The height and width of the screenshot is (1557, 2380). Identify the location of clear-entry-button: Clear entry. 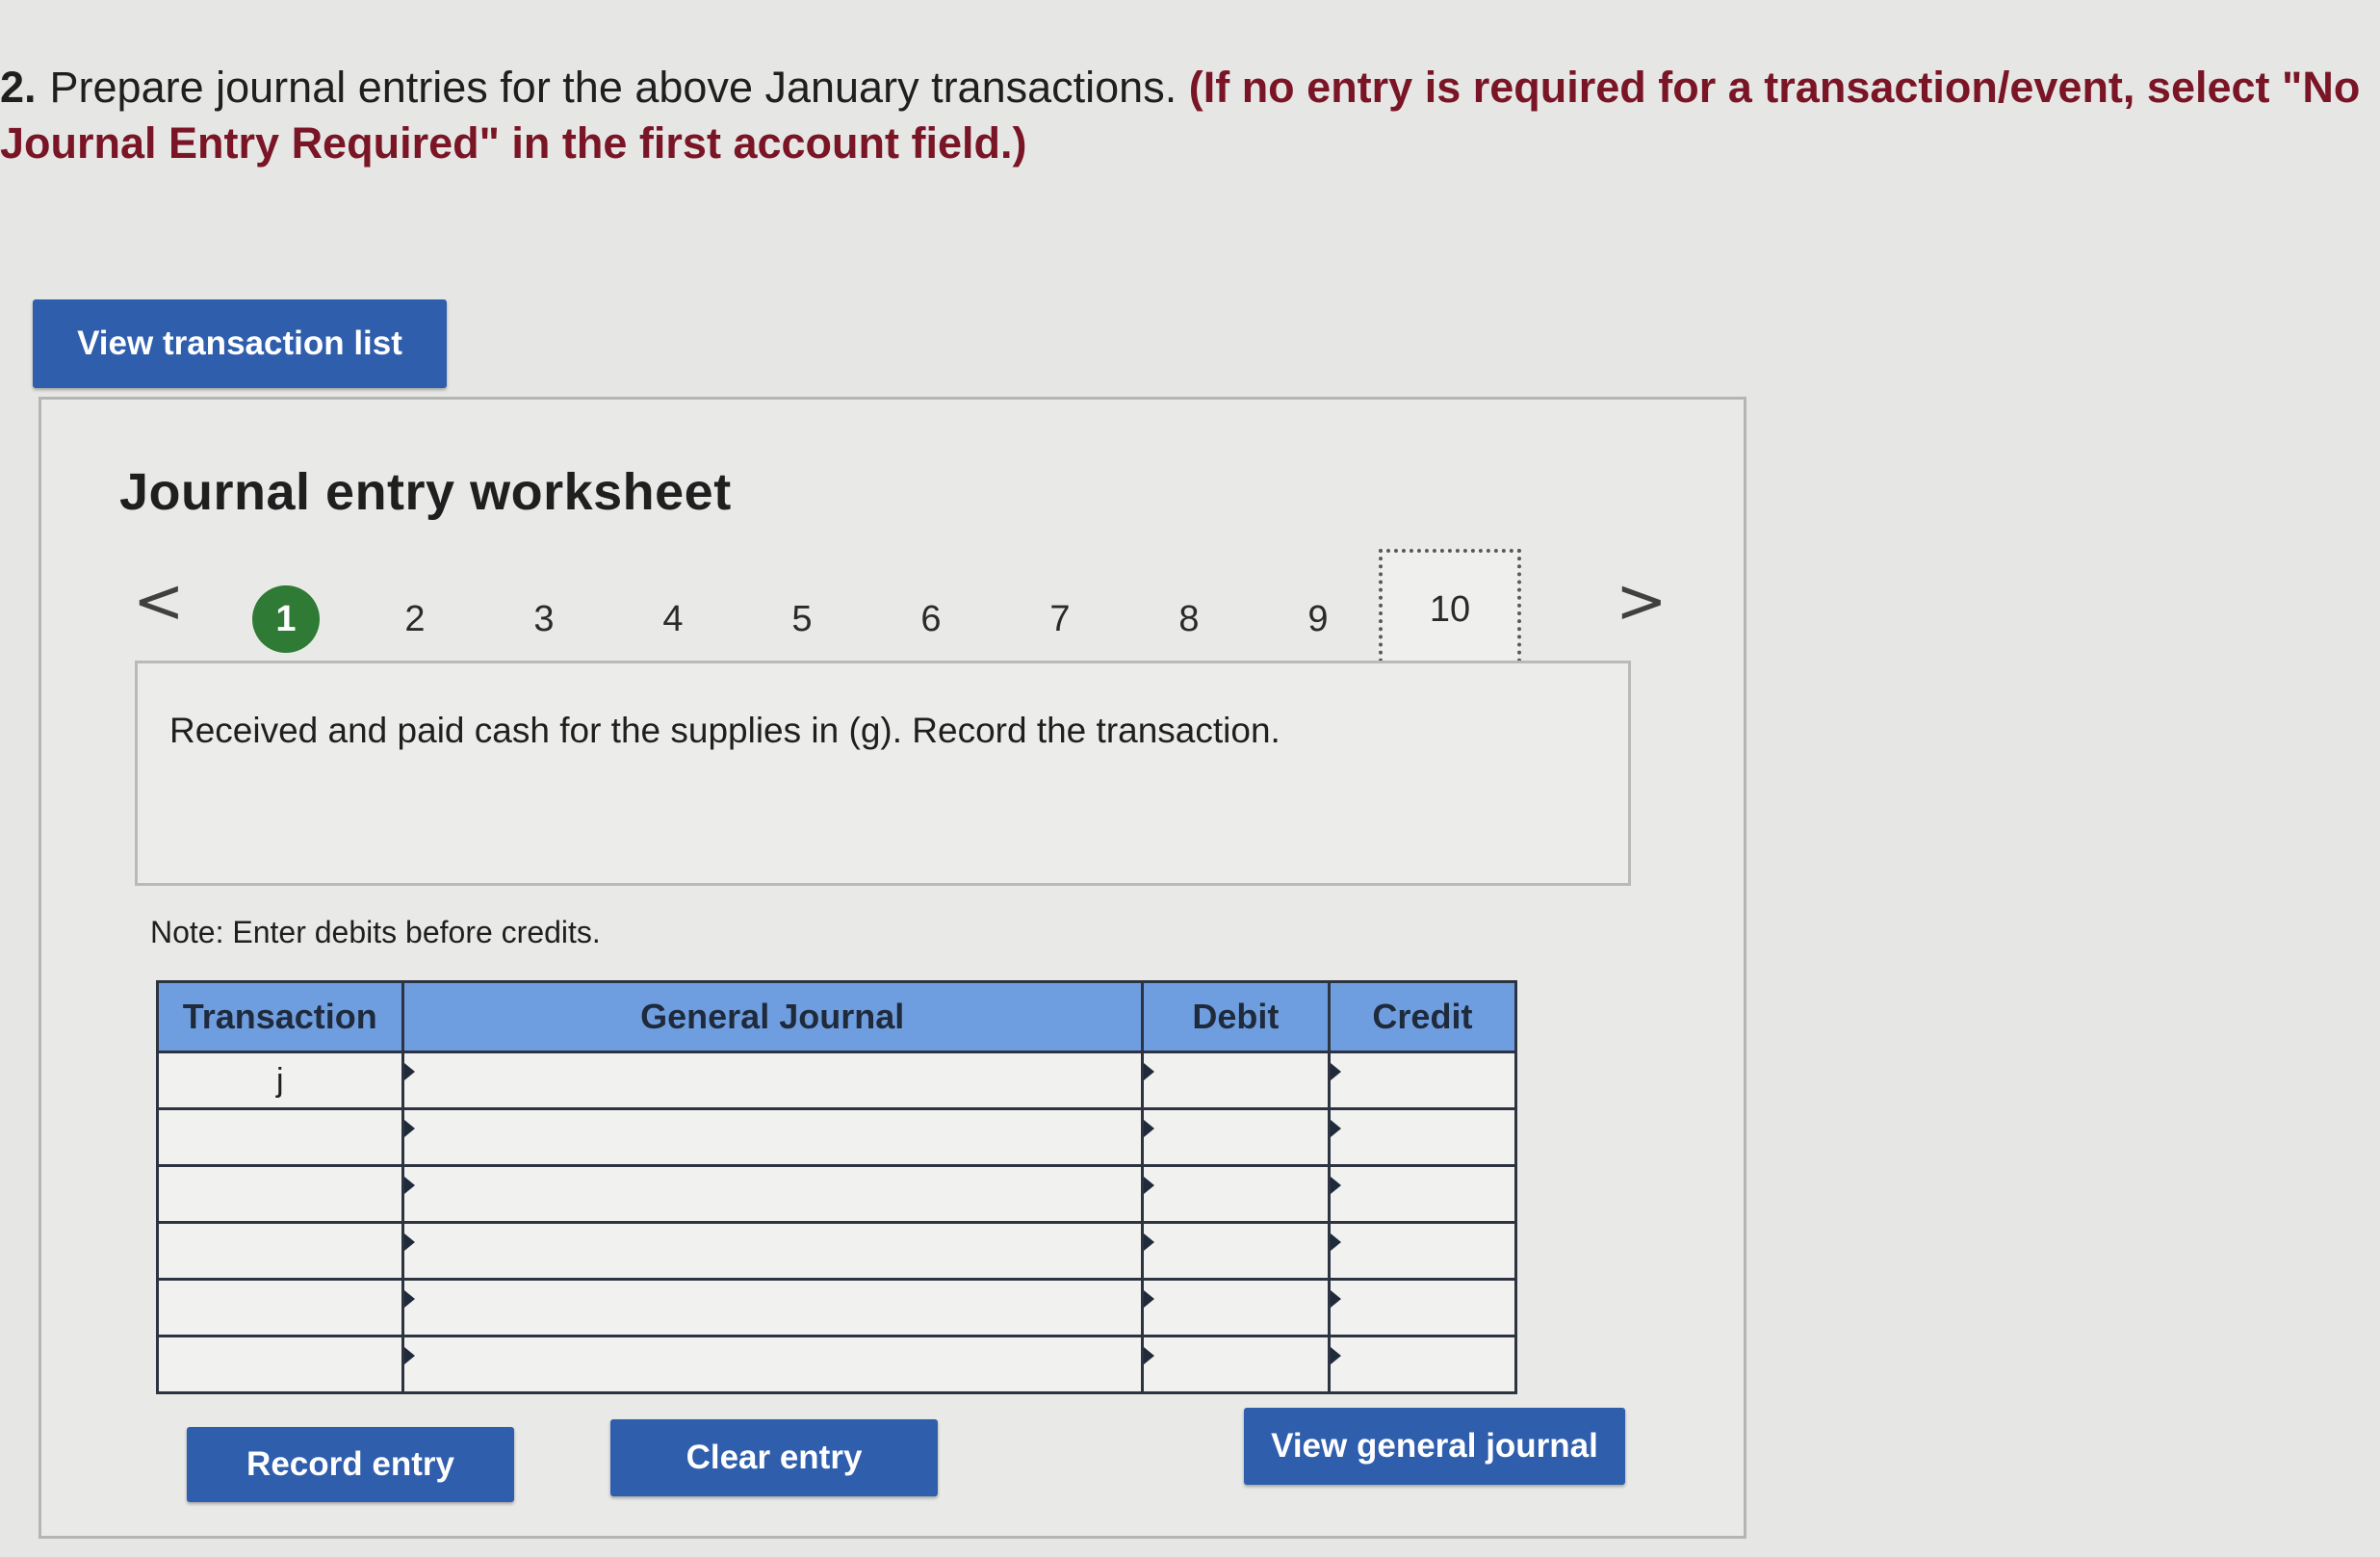
(774, 1457).